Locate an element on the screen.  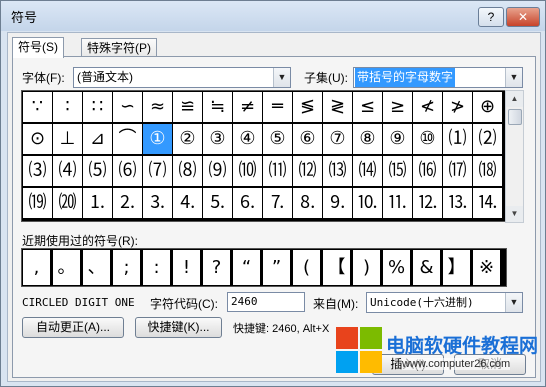
recent-symbol-cell: 】 is located at coordinates (456, 267).